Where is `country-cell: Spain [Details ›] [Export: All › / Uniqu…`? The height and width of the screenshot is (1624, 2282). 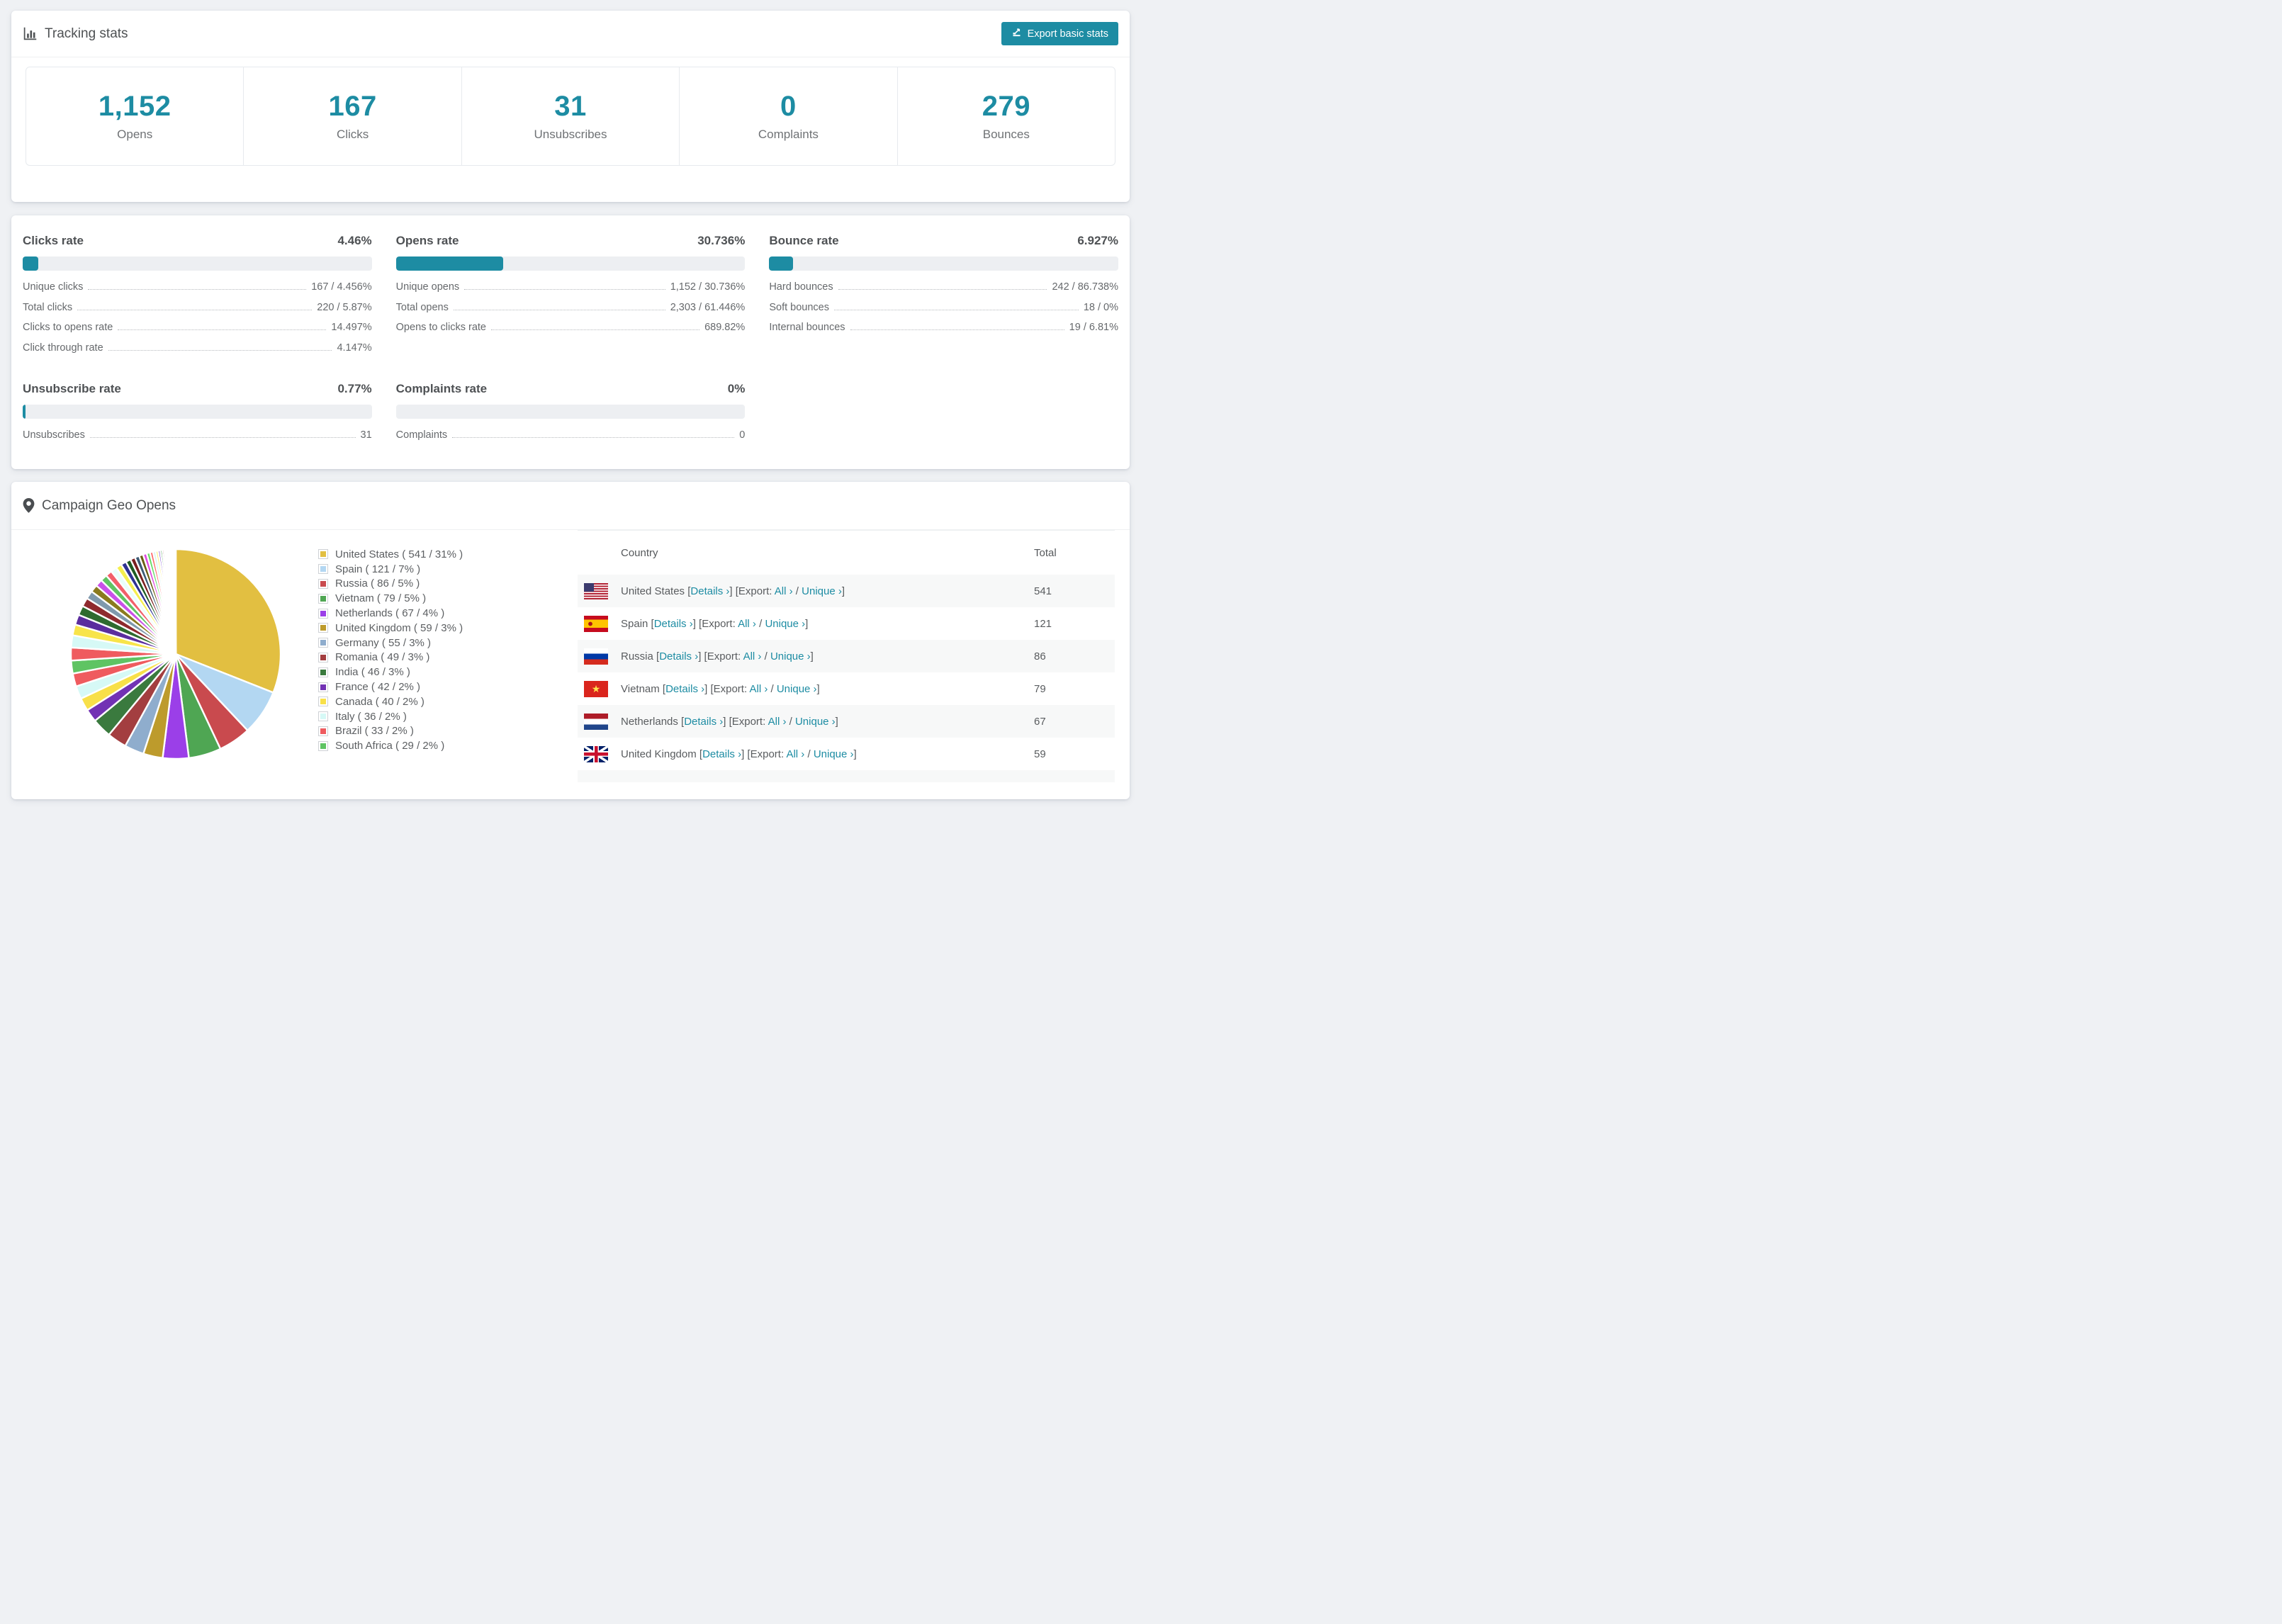
country-cell: Spain [Details ›] [Export: All › / Uniqu… is located at coordinates (715, 623).